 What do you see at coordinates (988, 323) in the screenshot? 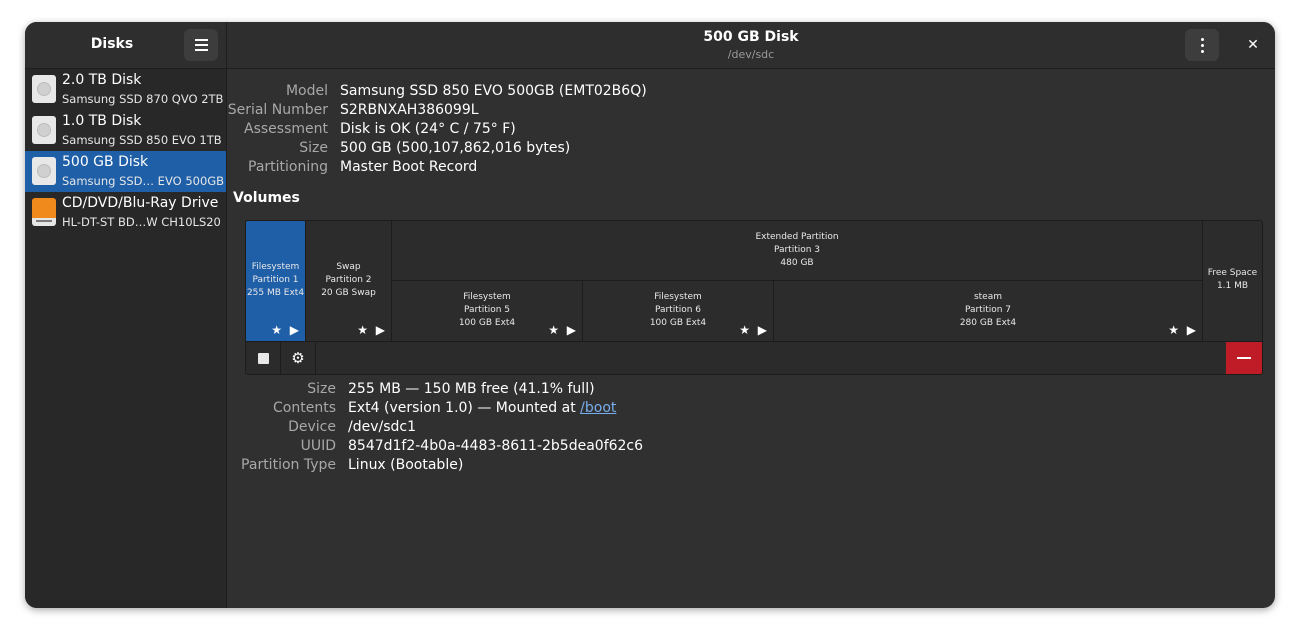
I see `partition-size: 280 GB Ext4` at bounding box center [988, 323].